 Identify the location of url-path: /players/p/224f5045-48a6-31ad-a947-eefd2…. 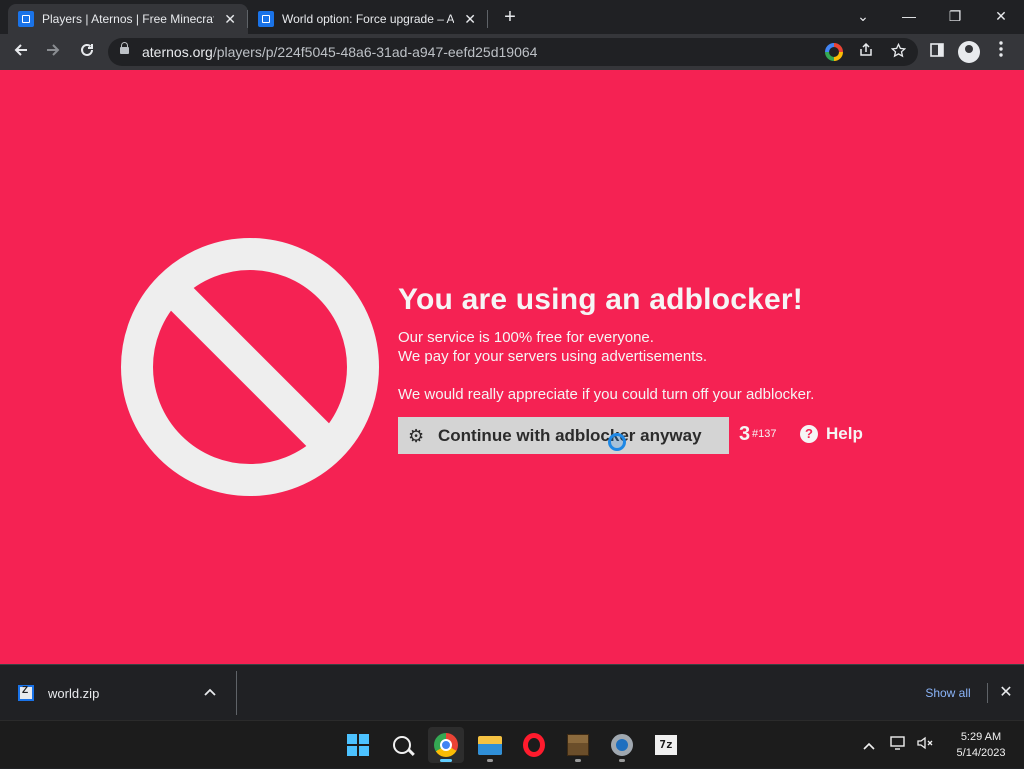
(375, 52).